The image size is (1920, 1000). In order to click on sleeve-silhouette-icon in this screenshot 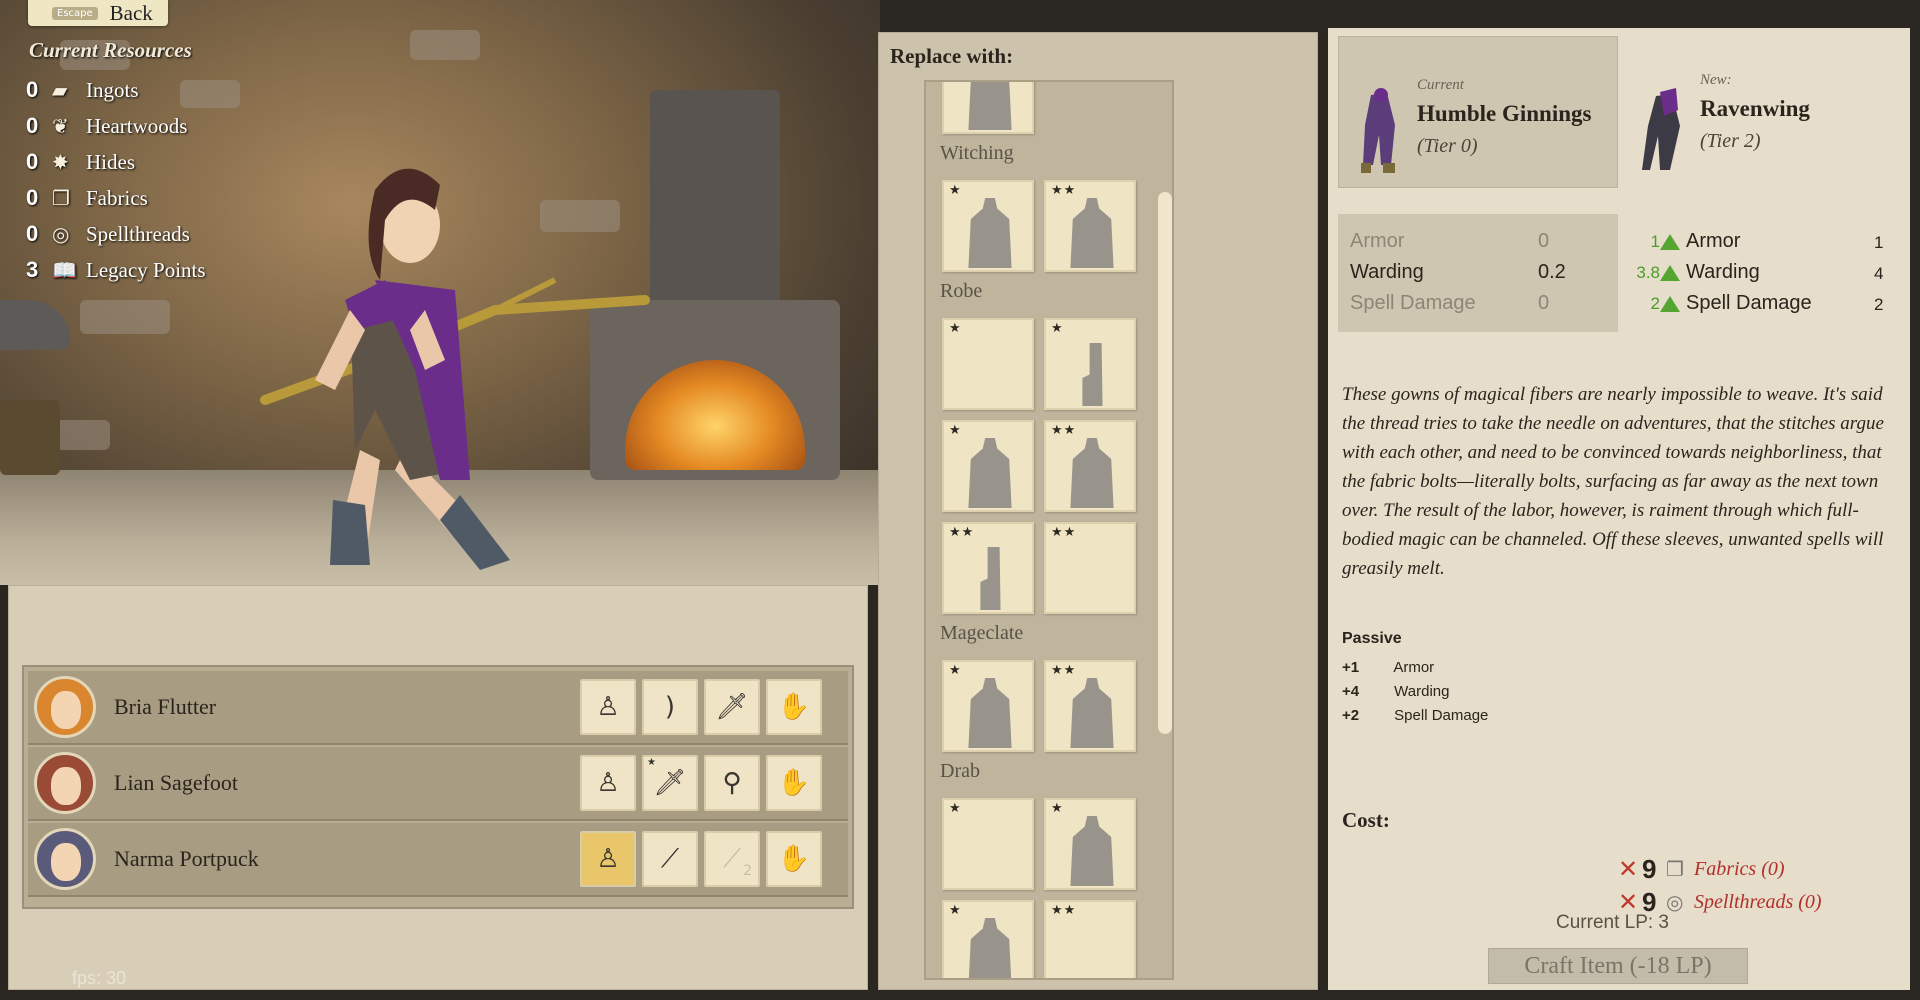, I will do `click(1092, 374)`.